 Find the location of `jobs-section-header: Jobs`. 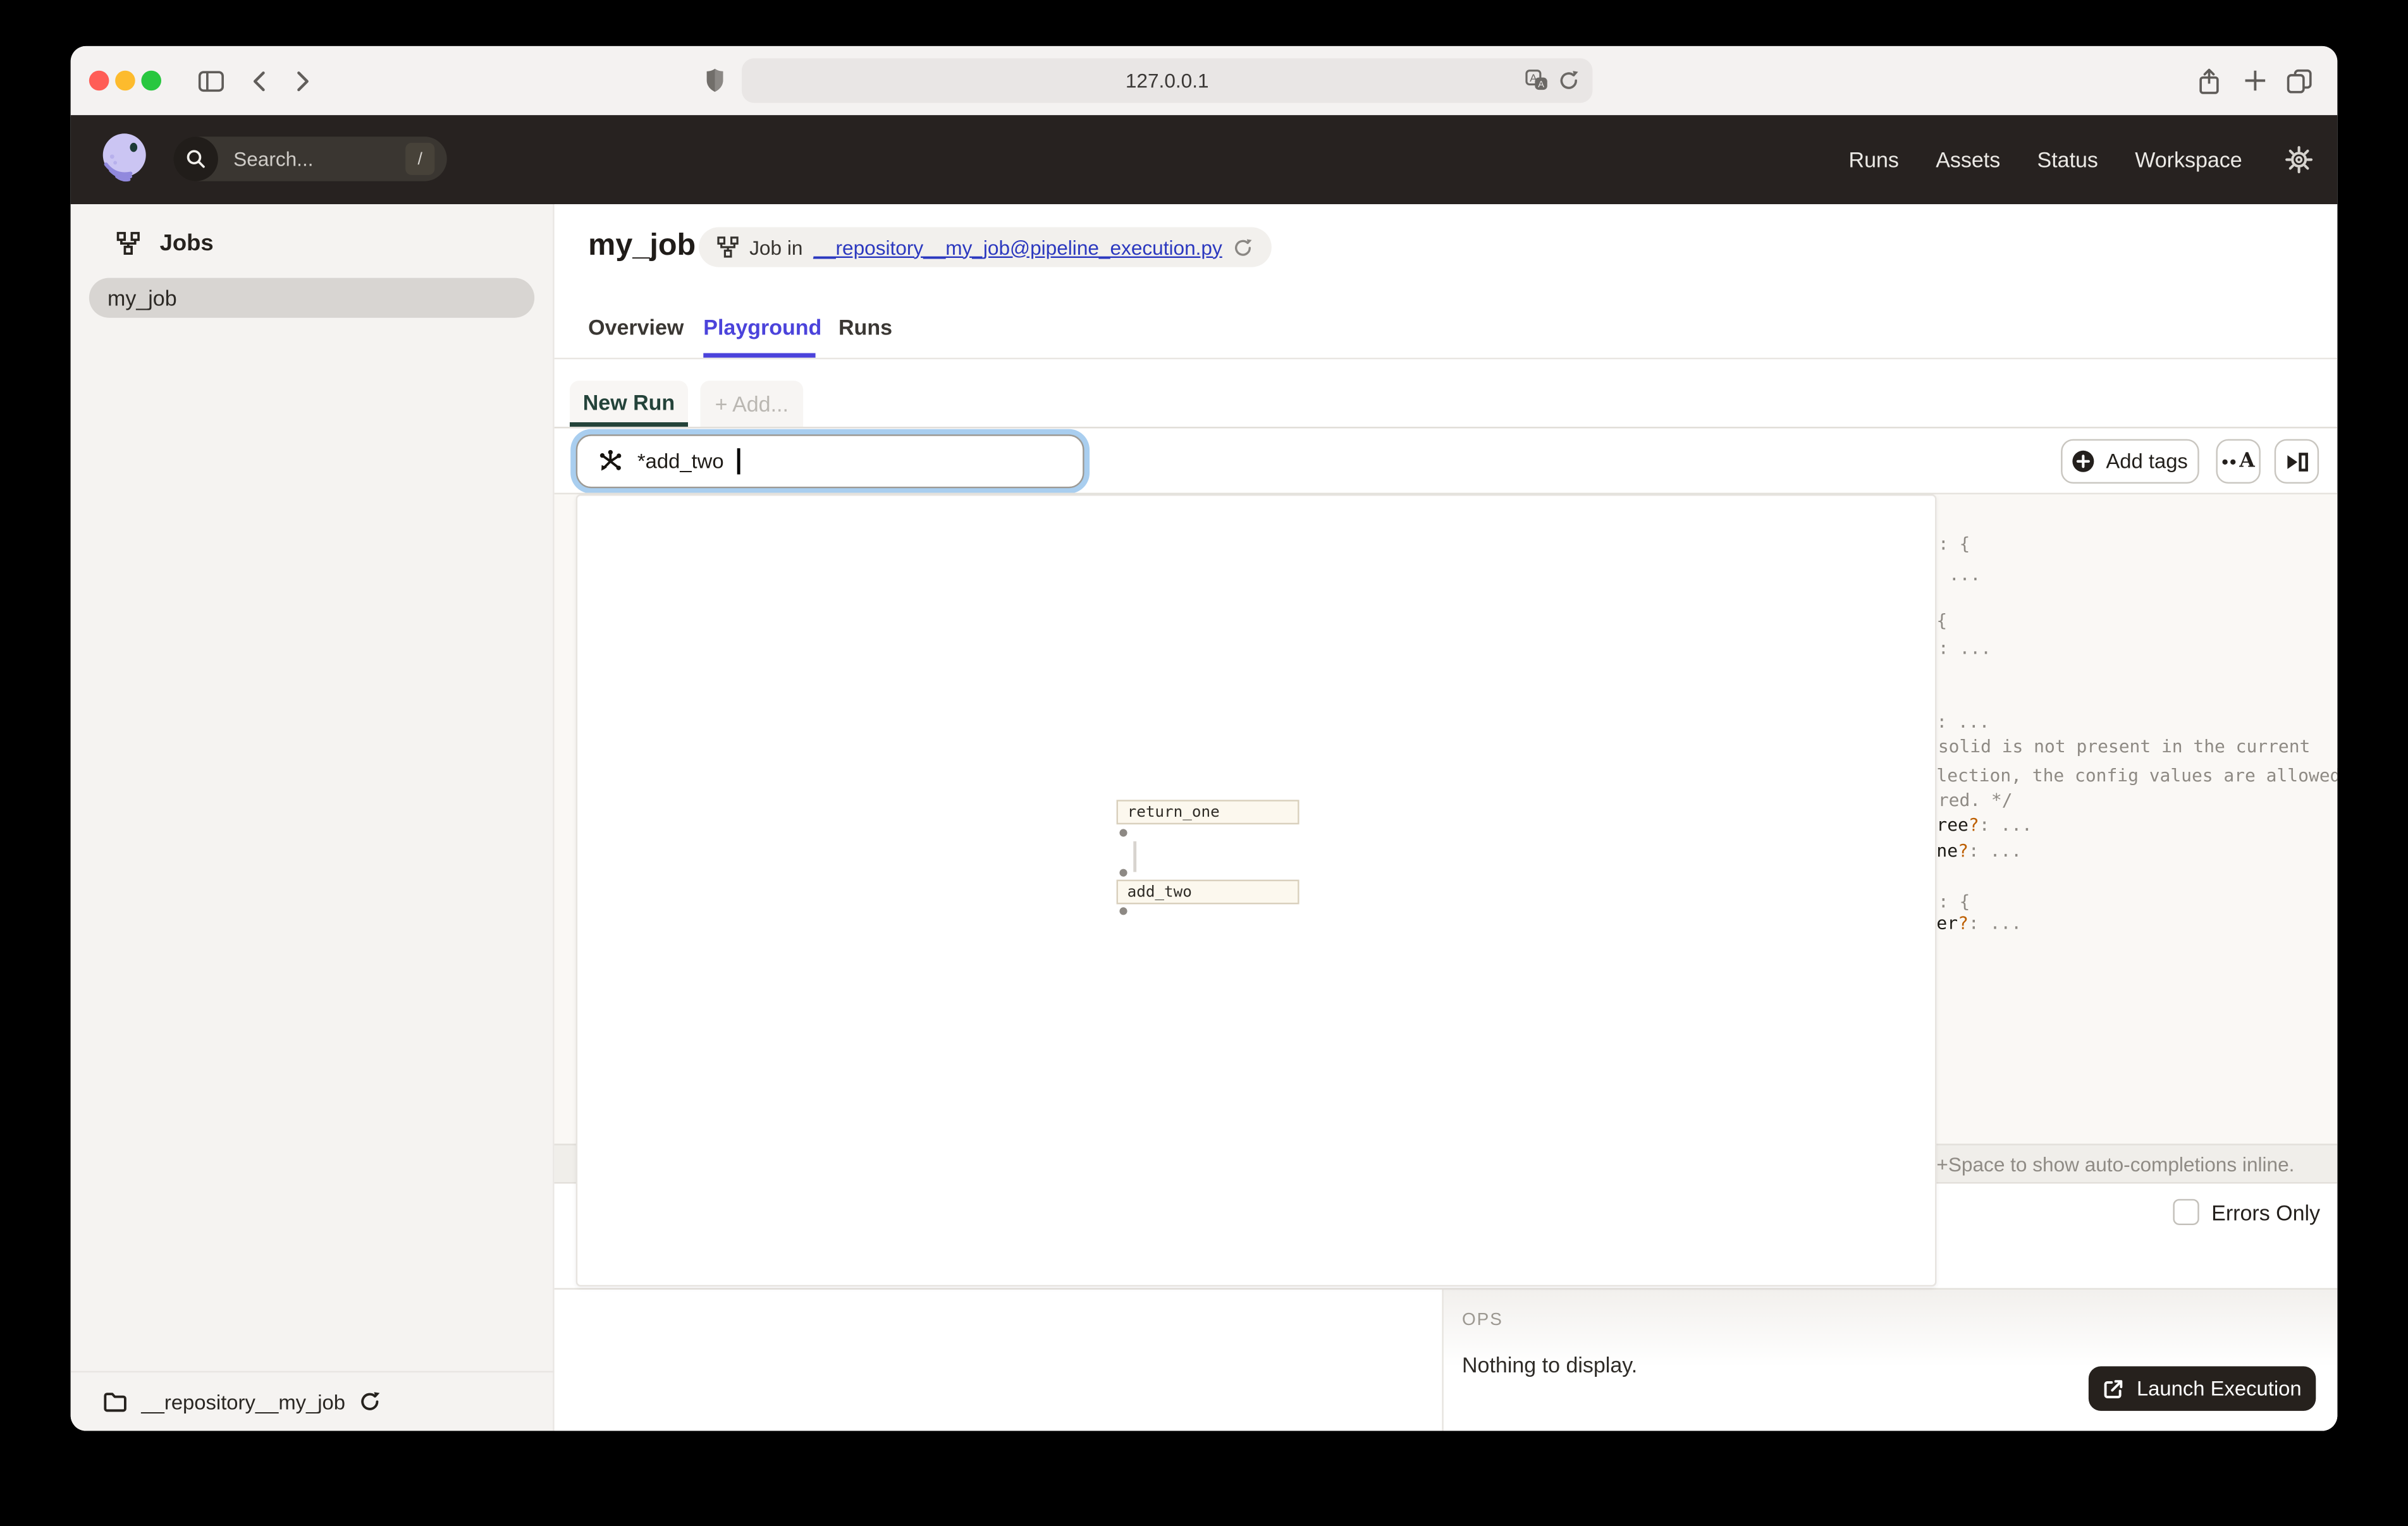

jobs-section-header: Jobs is located at coordinates (165, 243).